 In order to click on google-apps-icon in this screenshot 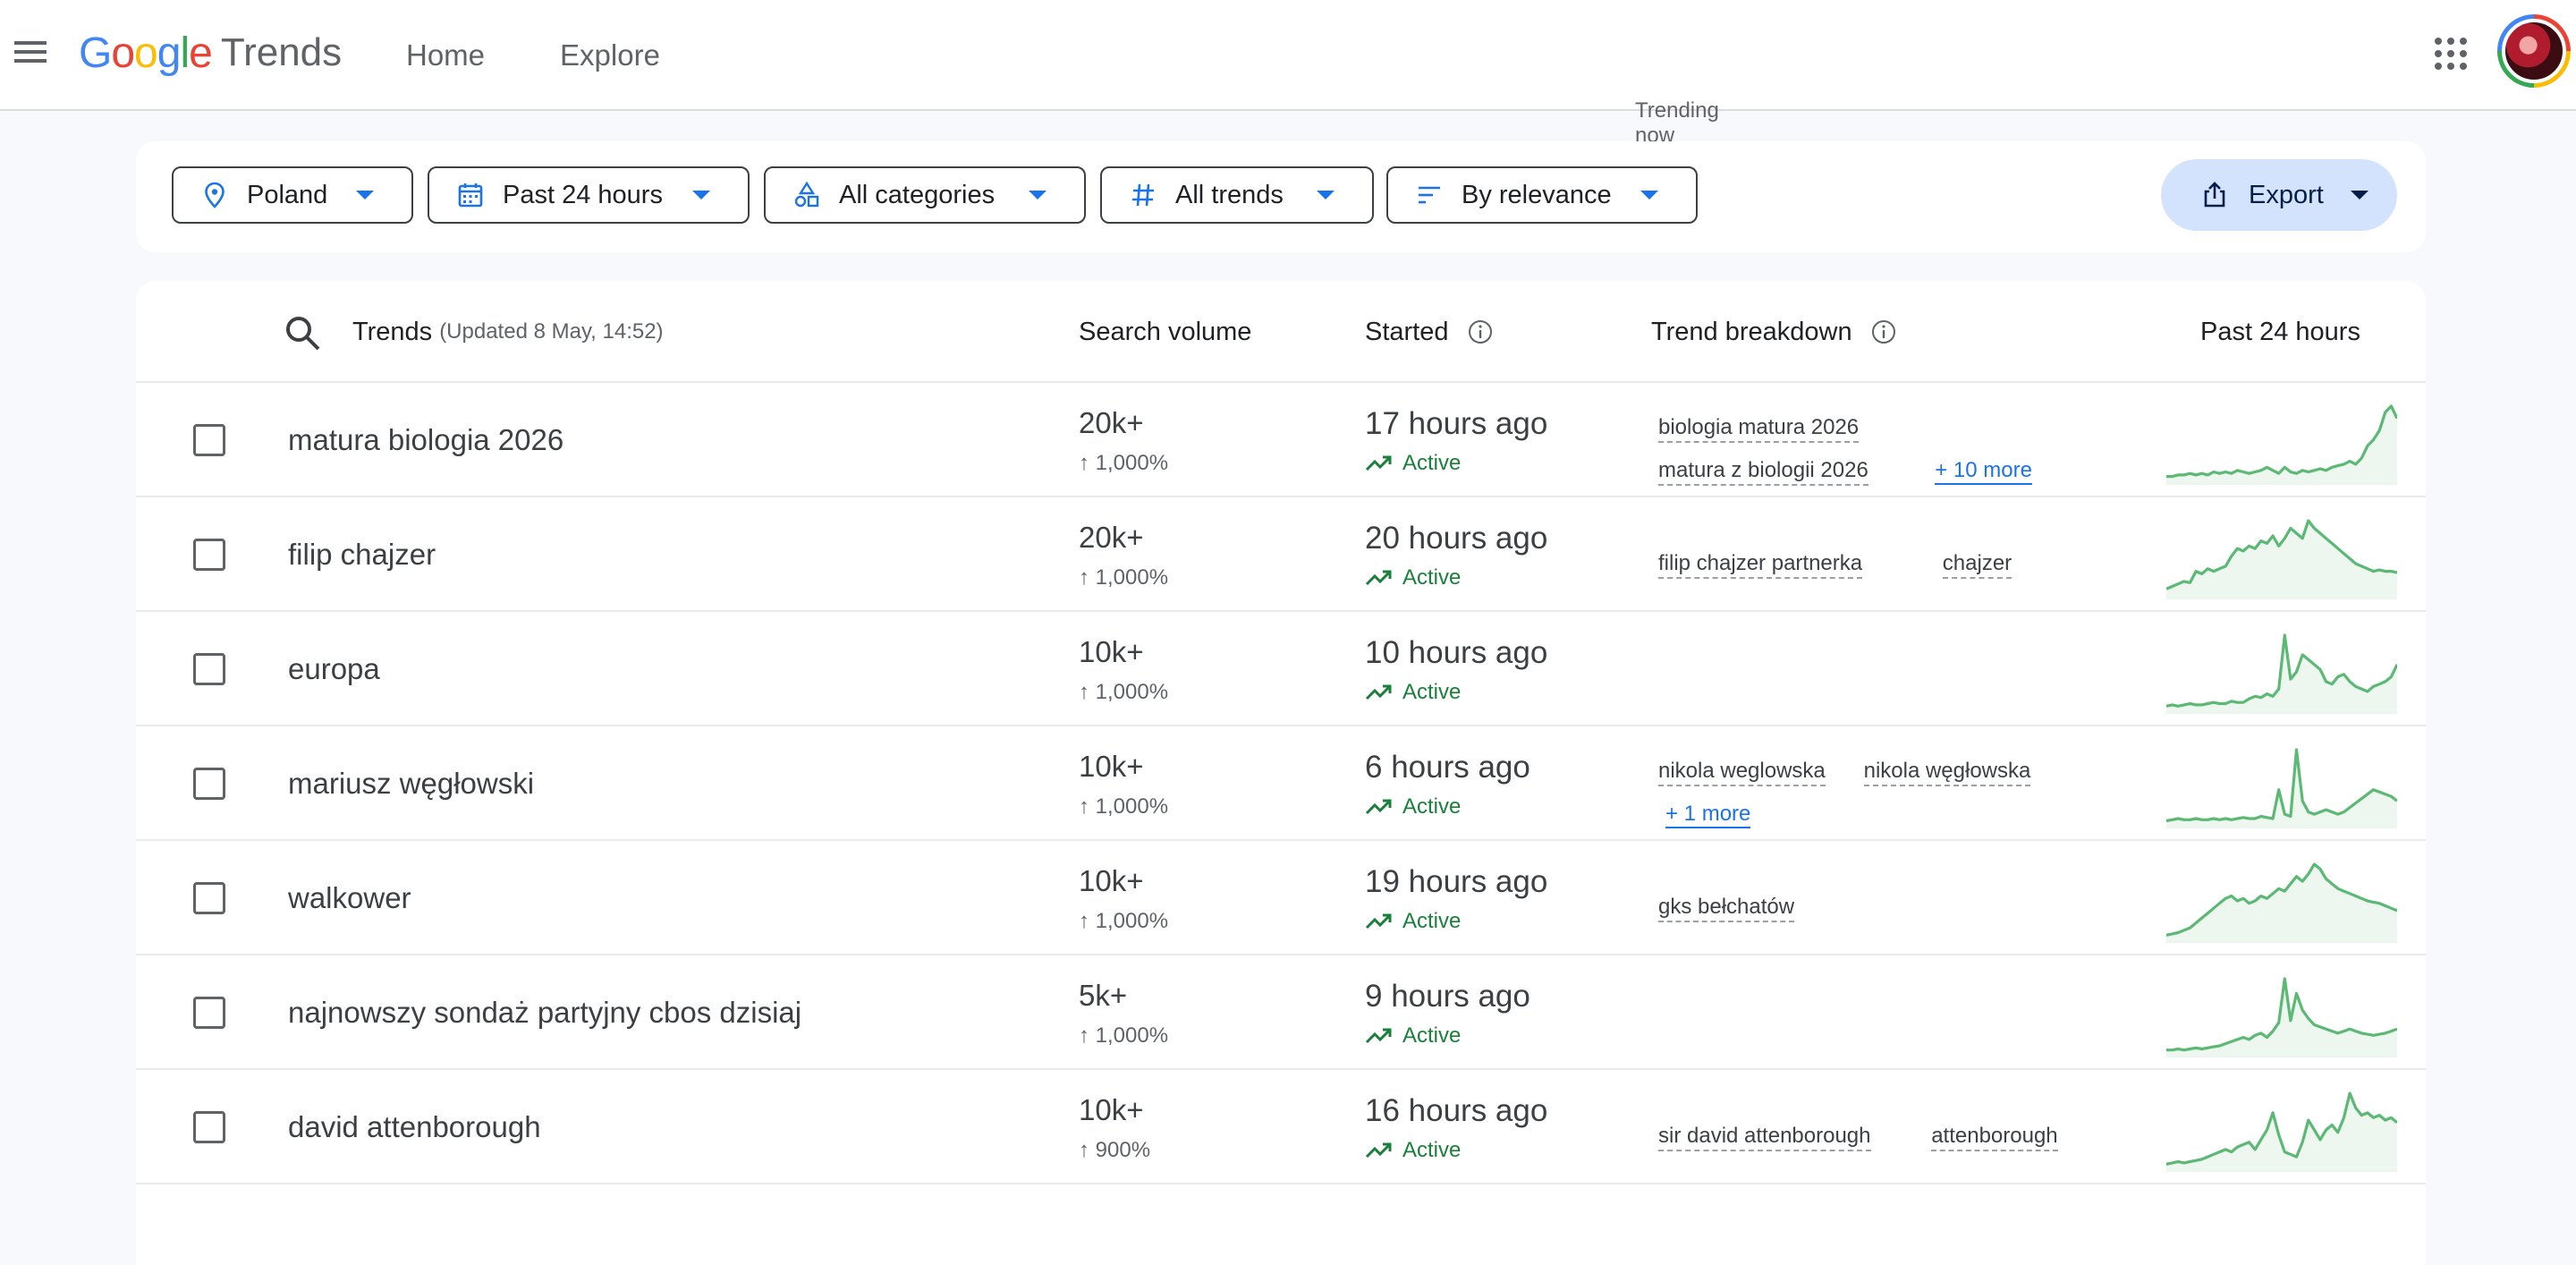, I will do `click(2450, 53)`.